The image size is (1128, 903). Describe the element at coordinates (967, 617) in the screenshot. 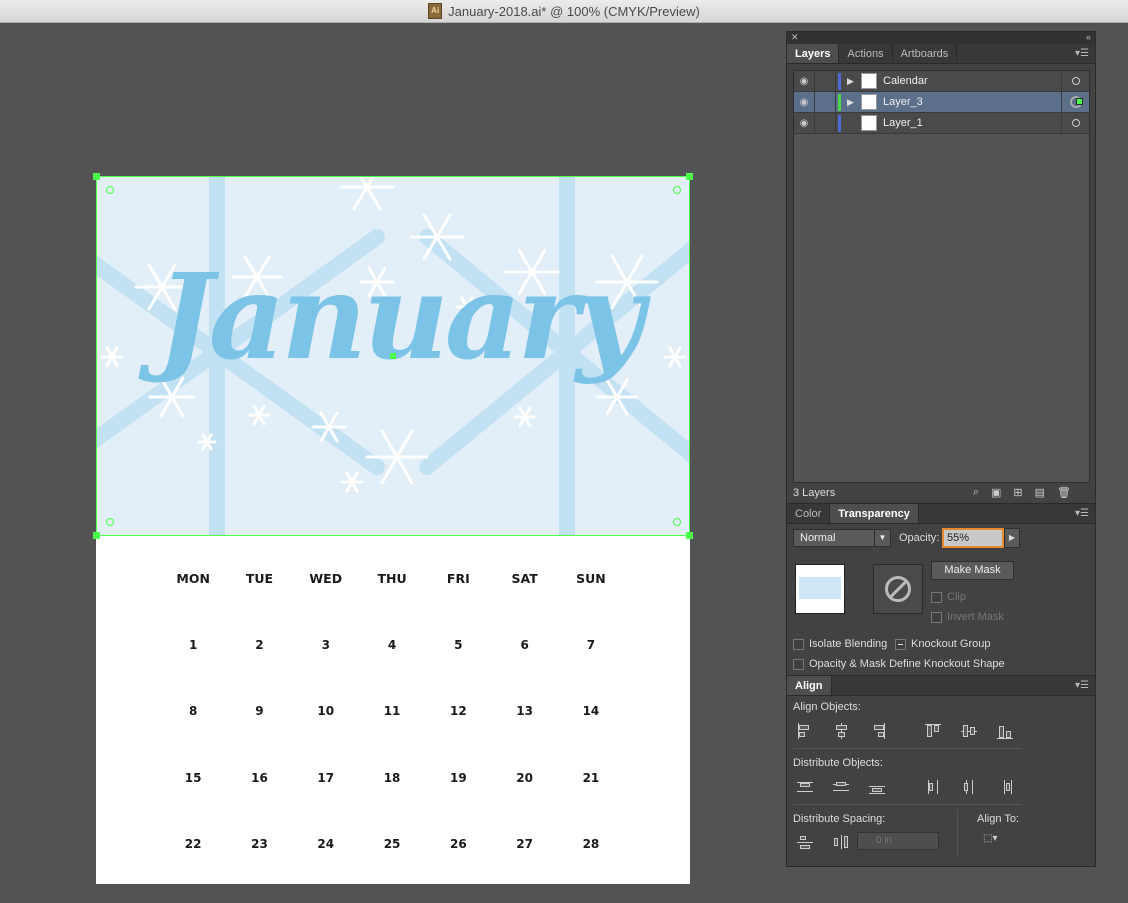

I see `invert-mask-checkbox-row: Invert Mask` at that location.